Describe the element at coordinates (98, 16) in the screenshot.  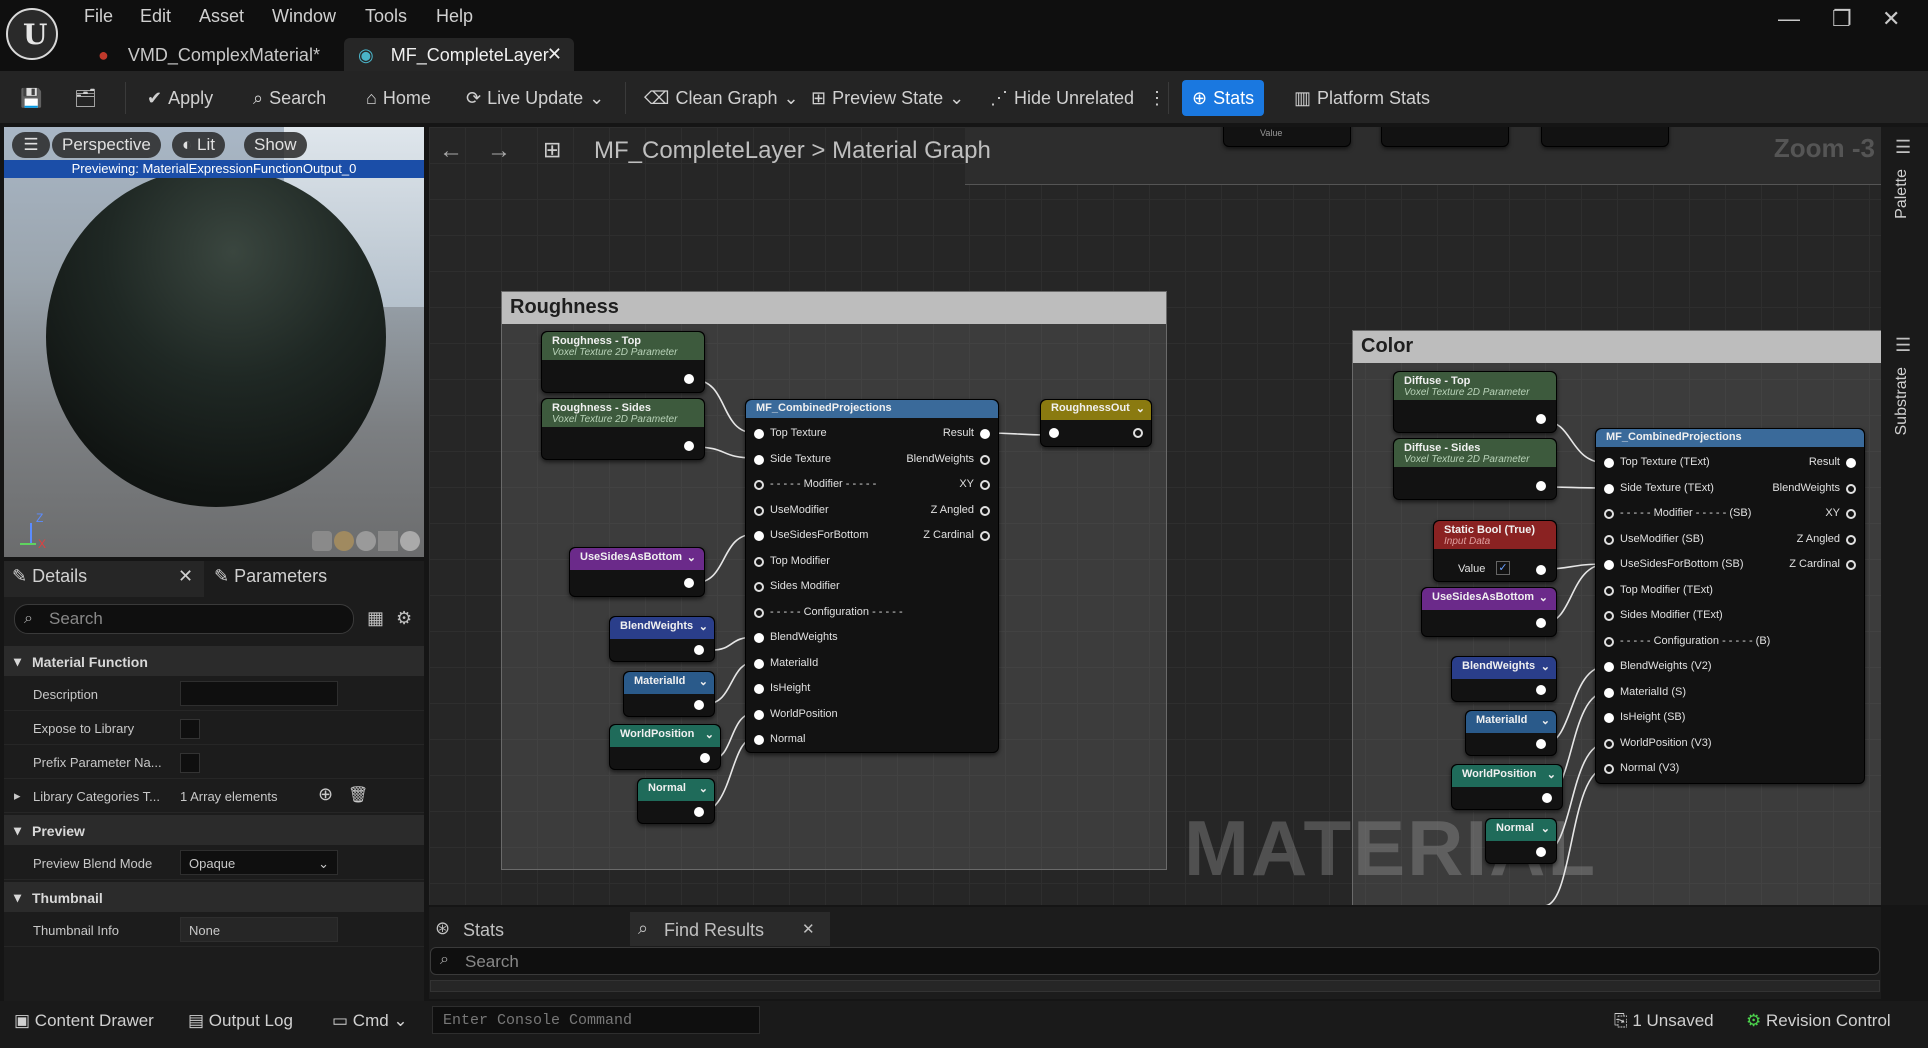
I see `menu-file: File` at that location.